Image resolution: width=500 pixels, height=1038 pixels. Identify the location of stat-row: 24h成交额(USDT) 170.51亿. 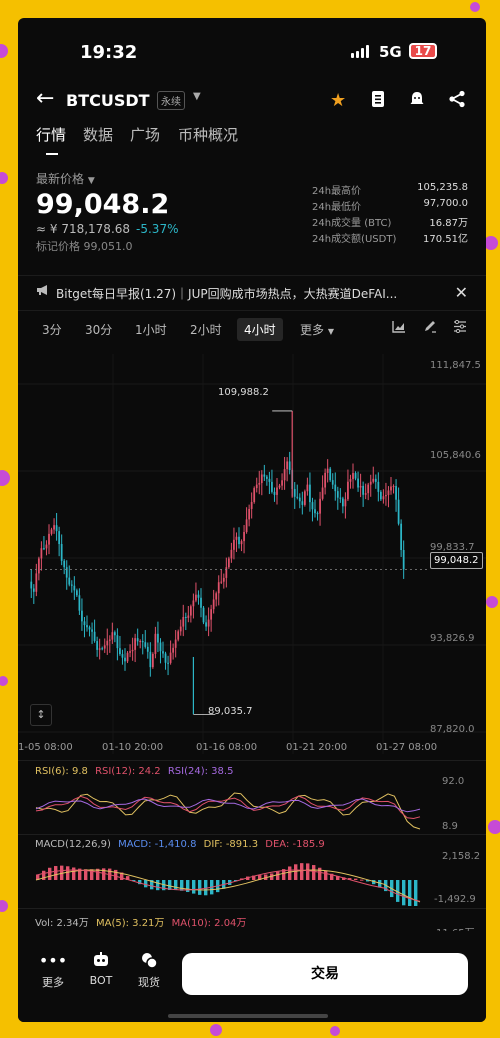
(390, 238).